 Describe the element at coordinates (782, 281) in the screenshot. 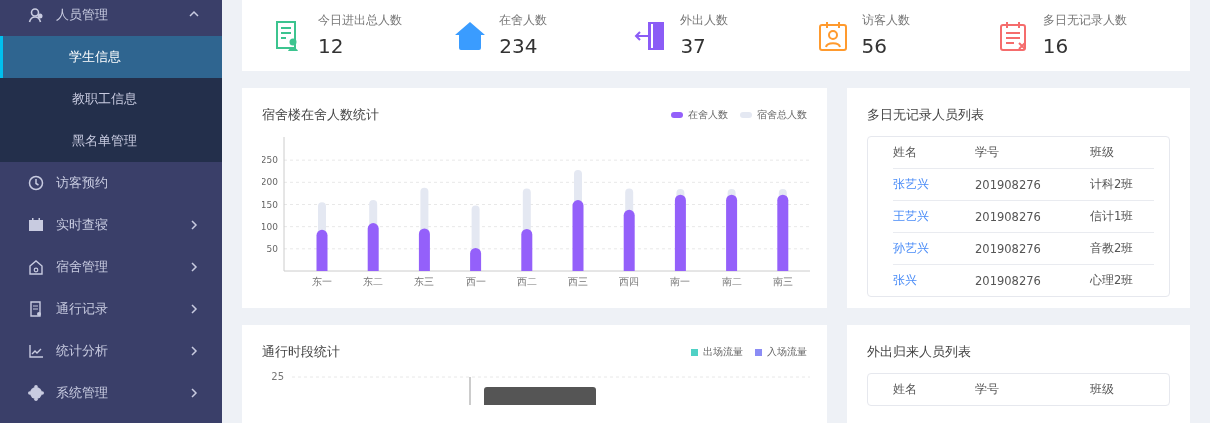

I see `axis-label: 南三` at that location.